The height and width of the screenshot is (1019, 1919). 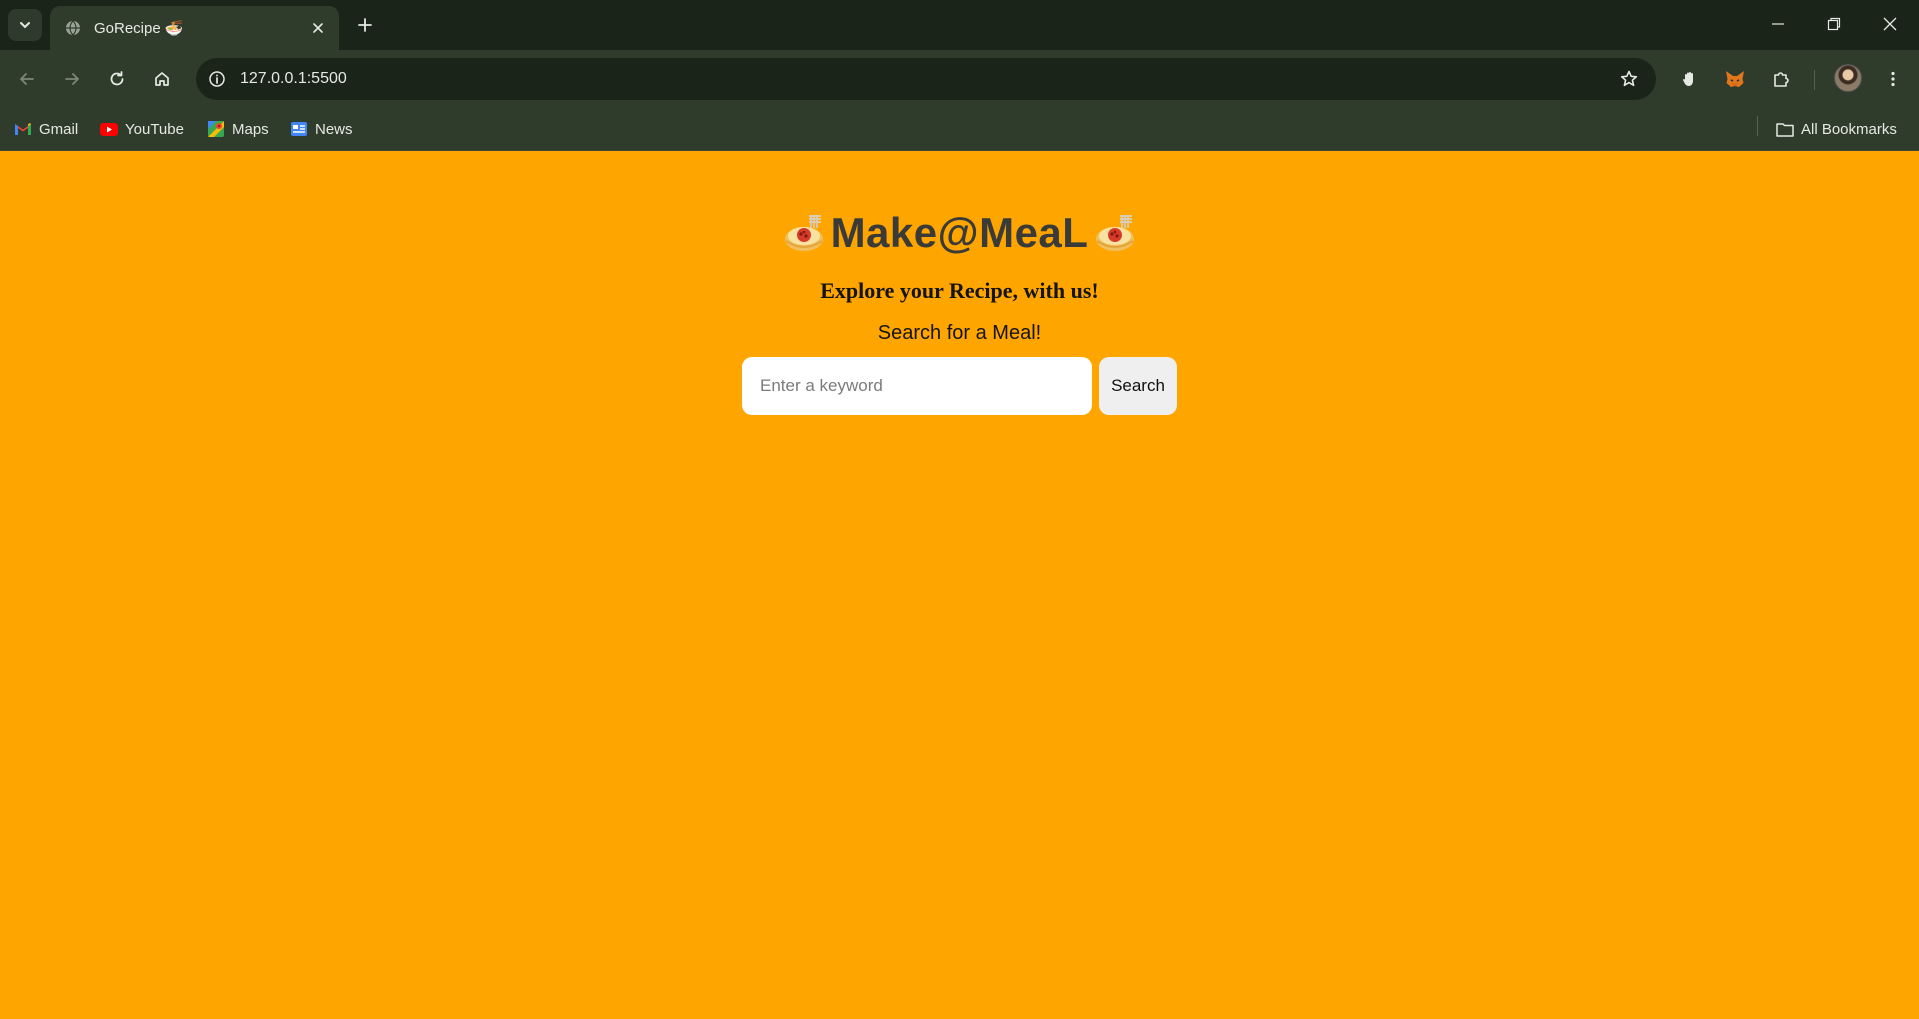 I want to click on gmail-icon, so click(x=23, y=129).